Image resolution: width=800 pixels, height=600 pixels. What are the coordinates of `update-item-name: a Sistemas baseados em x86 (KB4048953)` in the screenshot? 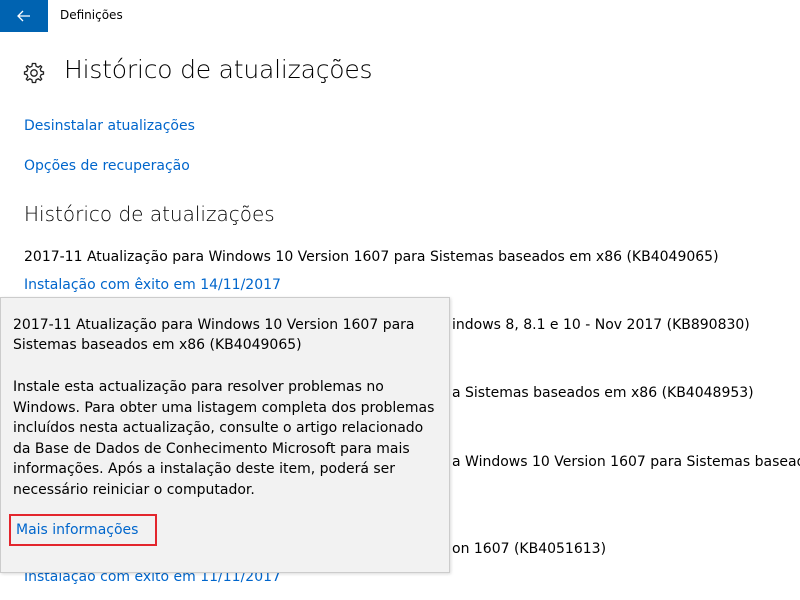 It's located at (603, 393).